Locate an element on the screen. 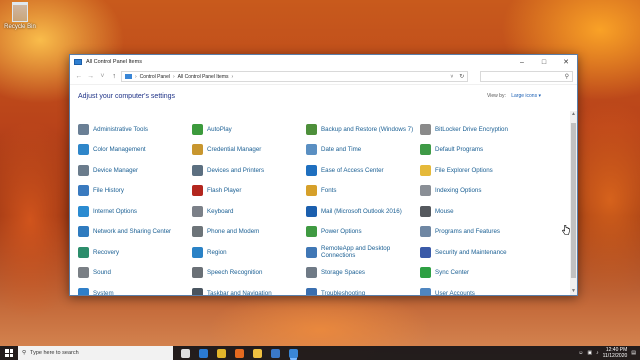 The image size is (640, 360). control-panel-item-label: Sound is located at coordinates (102, 273).